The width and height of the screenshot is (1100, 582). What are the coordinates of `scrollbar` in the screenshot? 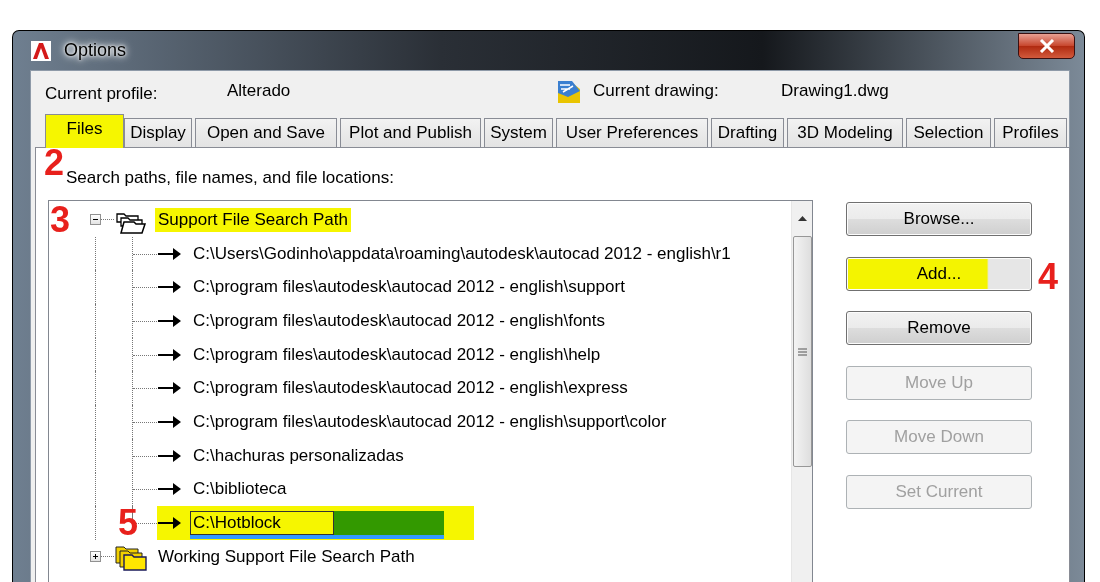 It's located at (801, 391).